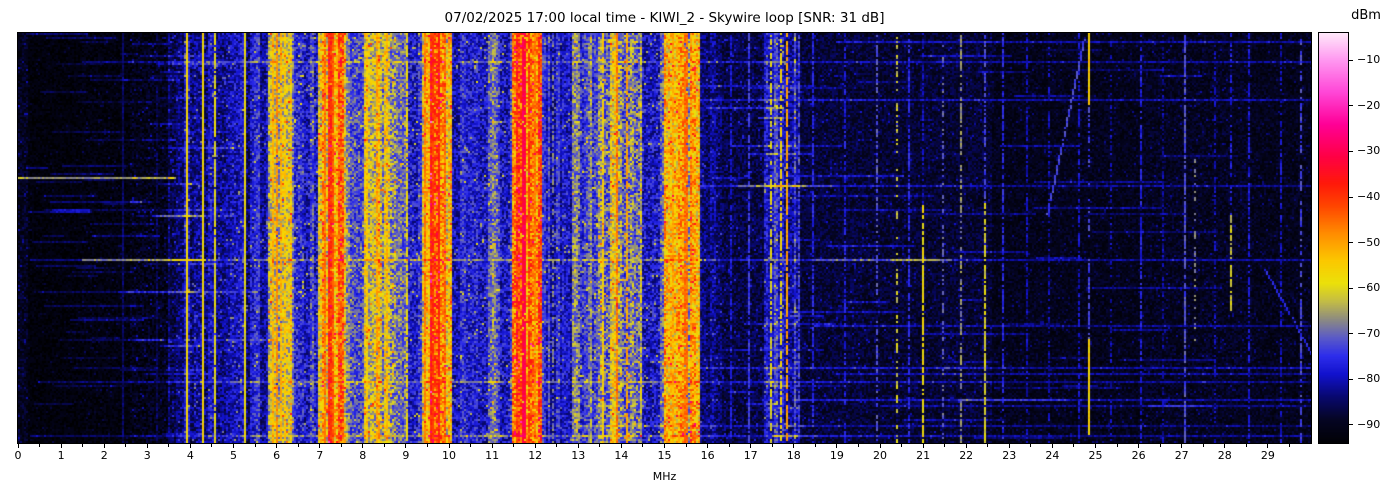 This screenshot has height=500, width=1400. What do you see at coordinates (621, 455) in the screenshot?
I see `x-tick-label: 14` at bounding box center [621, 455].